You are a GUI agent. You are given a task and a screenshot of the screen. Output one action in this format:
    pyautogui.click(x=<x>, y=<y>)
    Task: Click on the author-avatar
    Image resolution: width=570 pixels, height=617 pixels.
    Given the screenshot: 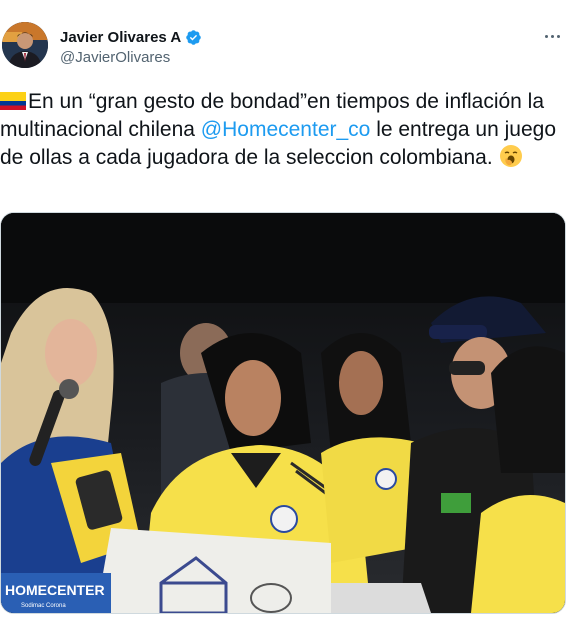 What is the action you would take?
    pyautogui.click(x=25, y=45)
    